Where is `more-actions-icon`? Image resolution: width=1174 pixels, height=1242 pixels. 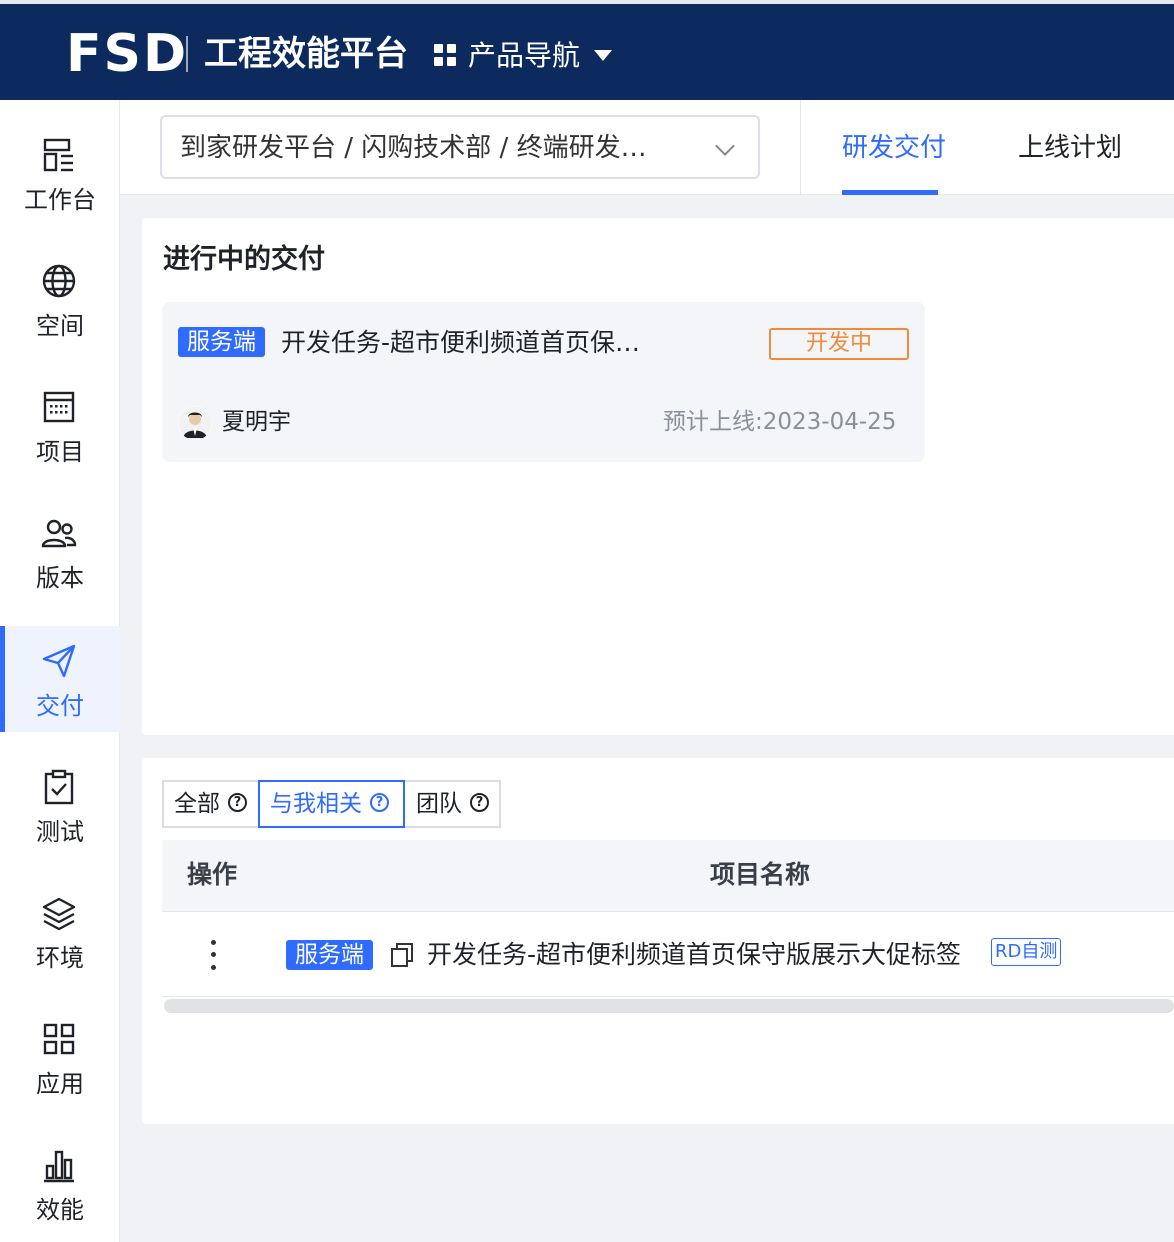
more-actions-icon is located at coordinates (213, 955).